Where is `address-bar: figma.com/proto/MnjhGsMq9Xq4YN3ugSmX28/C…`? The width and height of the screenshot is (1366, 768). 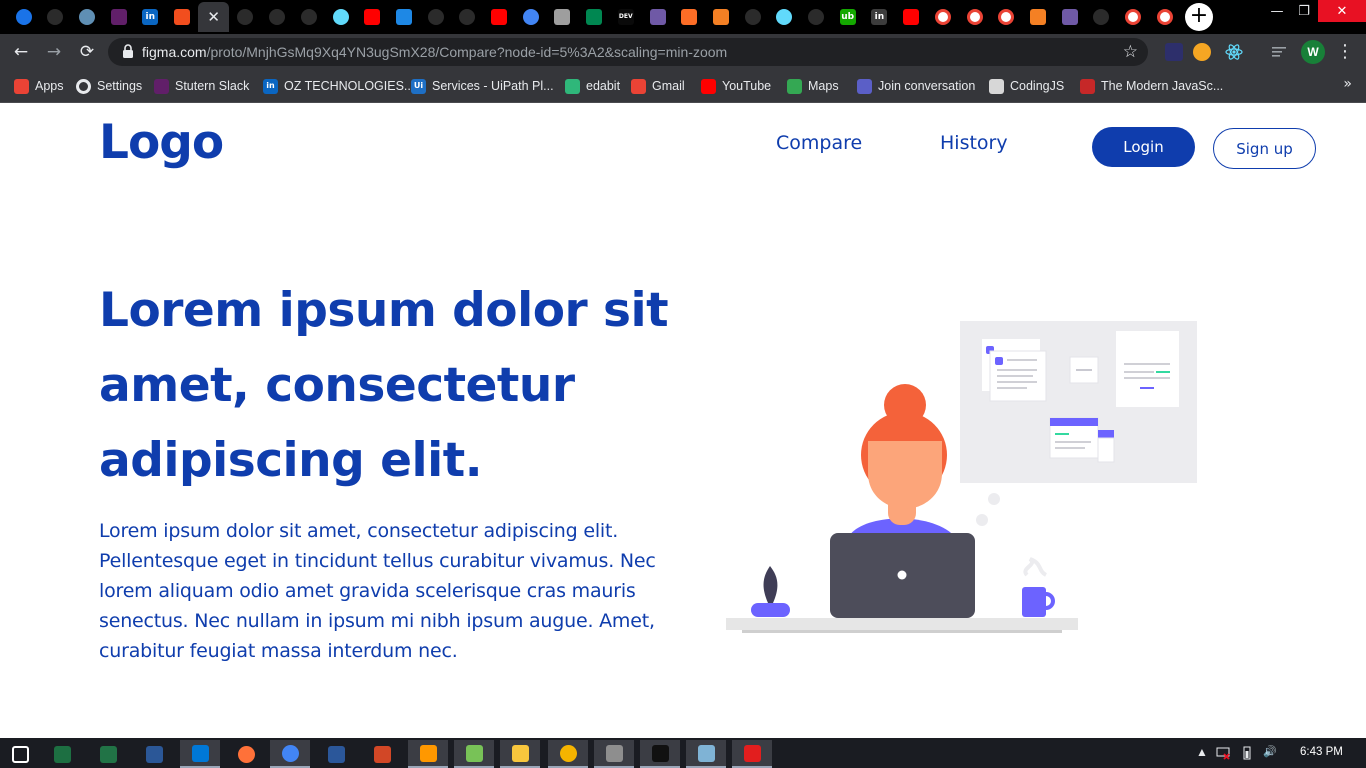 address-bar: figma.com/proto/MnjhGsMq9Xq4YN3ugSmX28/C… is located at coordinates (628, 52).